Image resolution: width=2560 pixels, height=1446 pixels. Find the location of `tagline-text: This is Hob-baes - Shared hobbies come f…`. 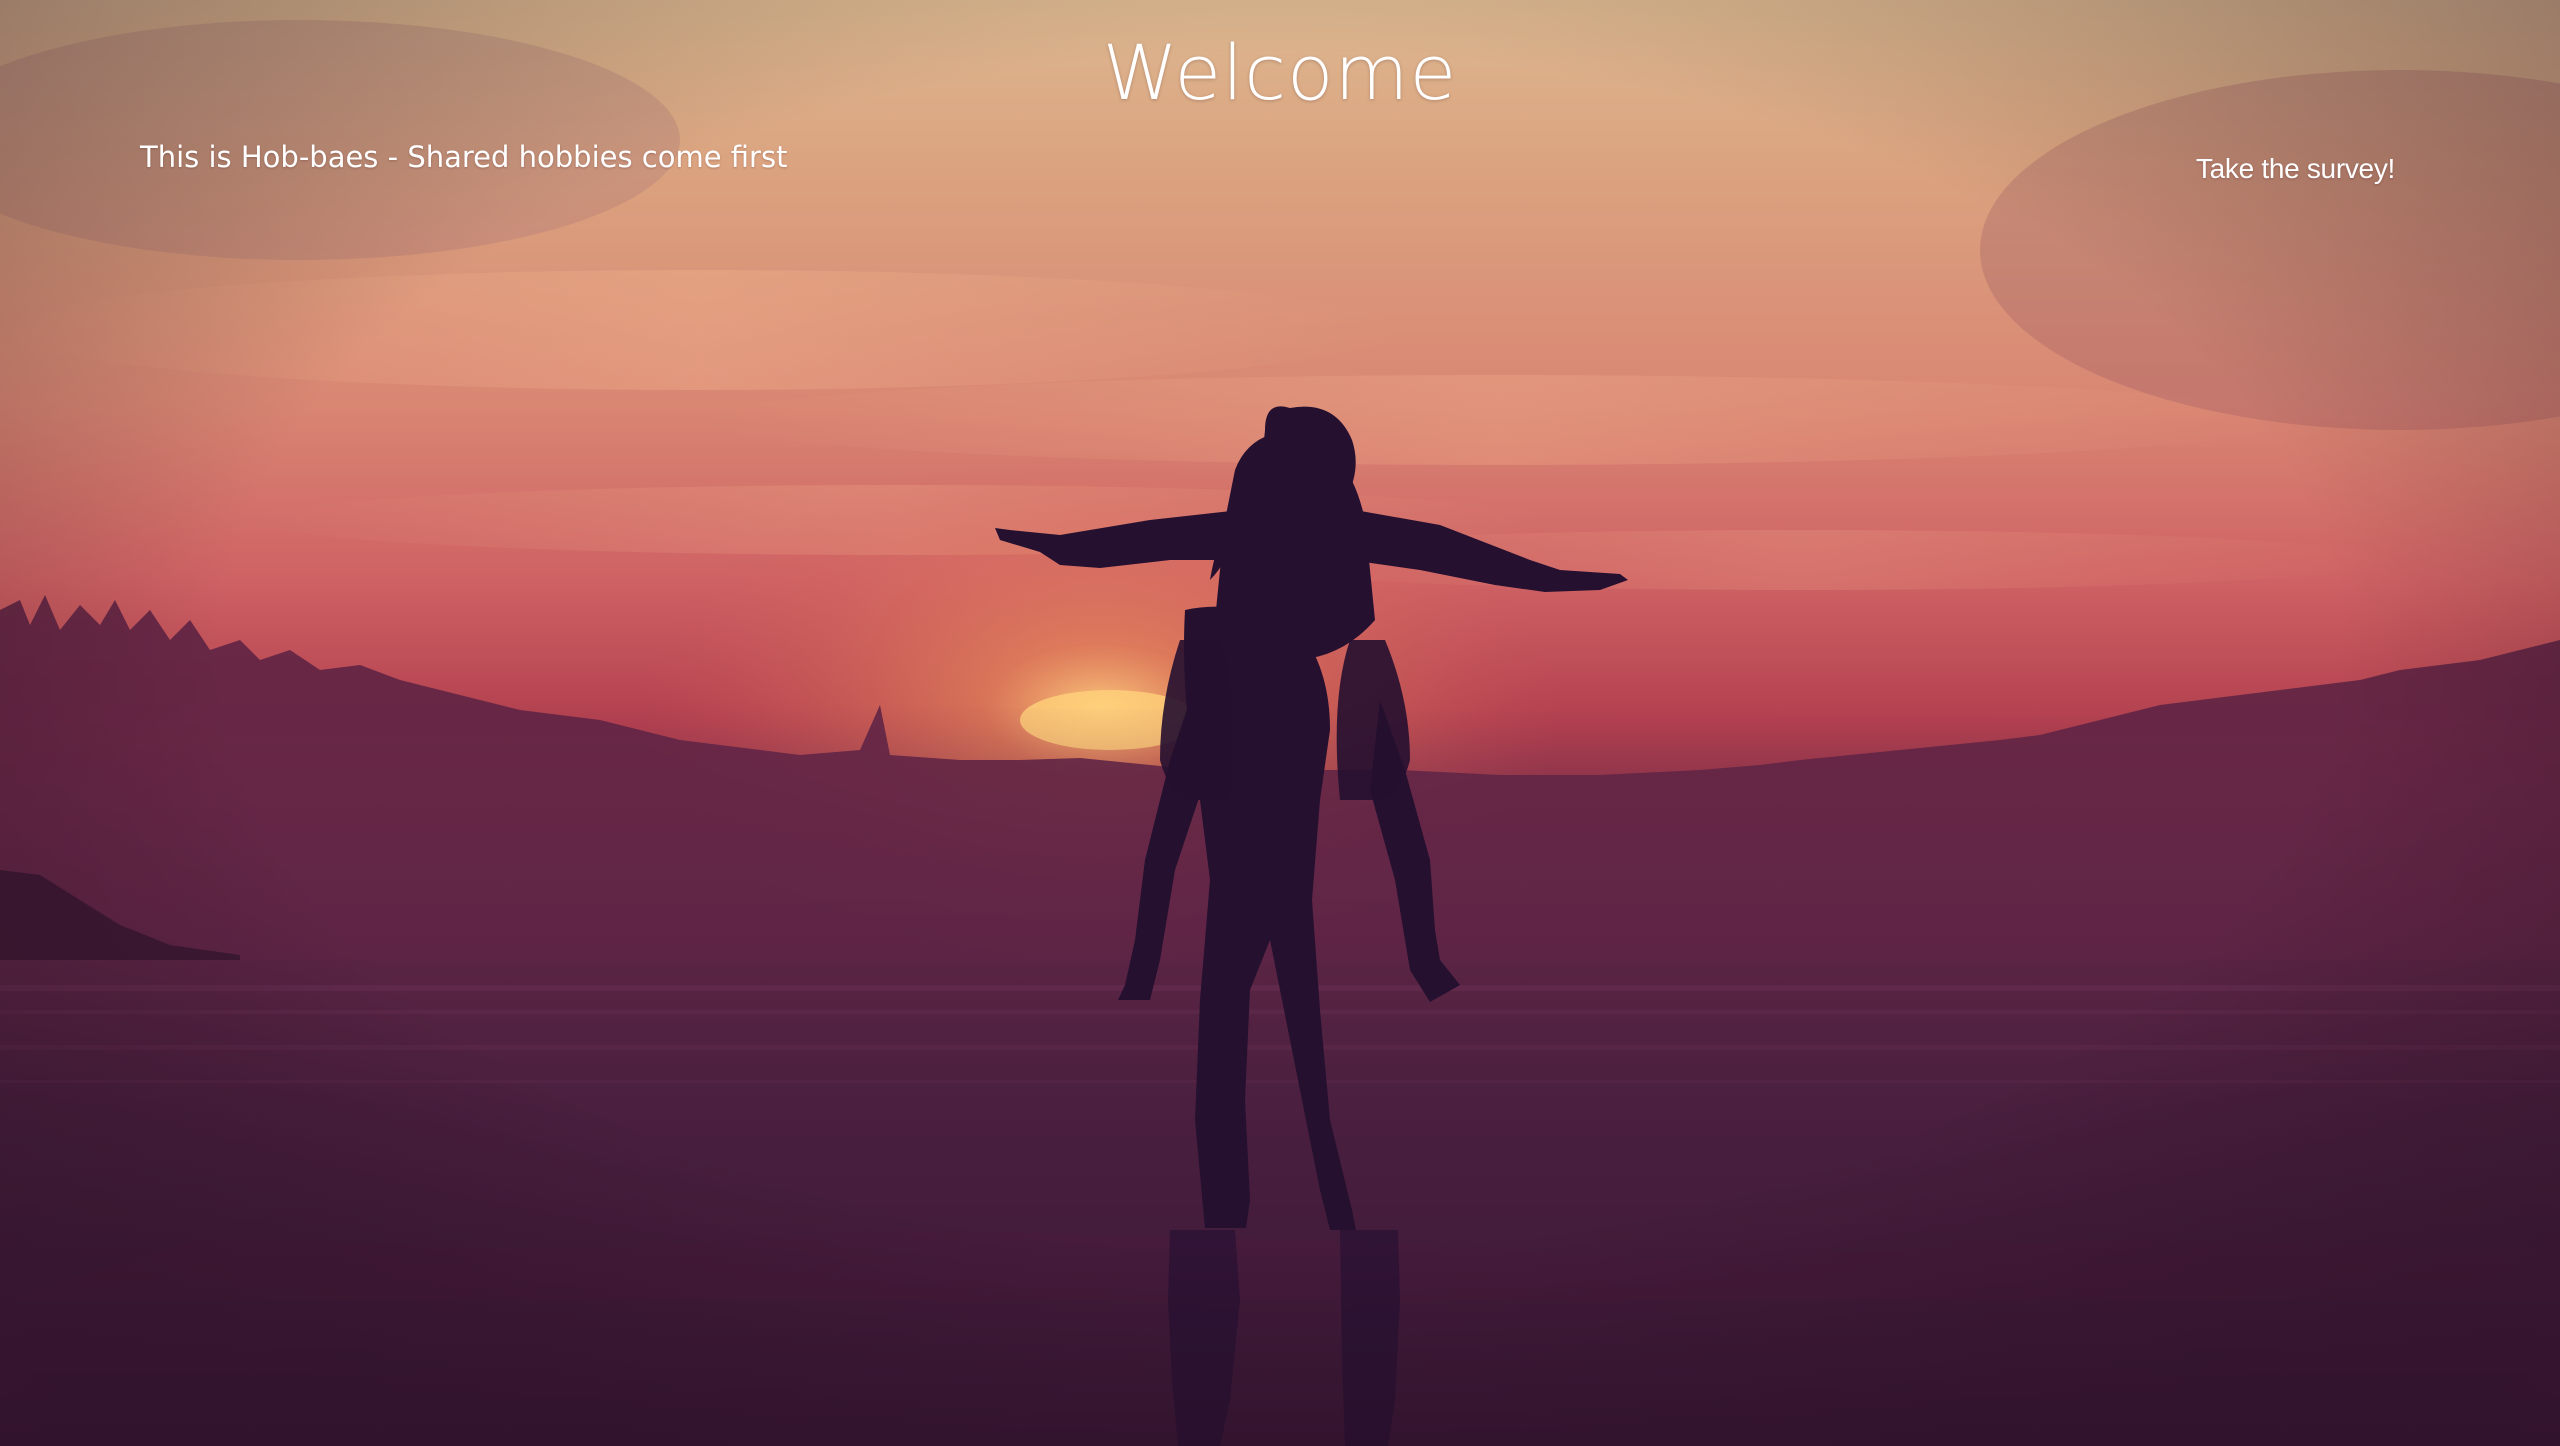

tagline-text: This is Hob-baes - Shared hobbies come f… is located at coordinates (464, 157).